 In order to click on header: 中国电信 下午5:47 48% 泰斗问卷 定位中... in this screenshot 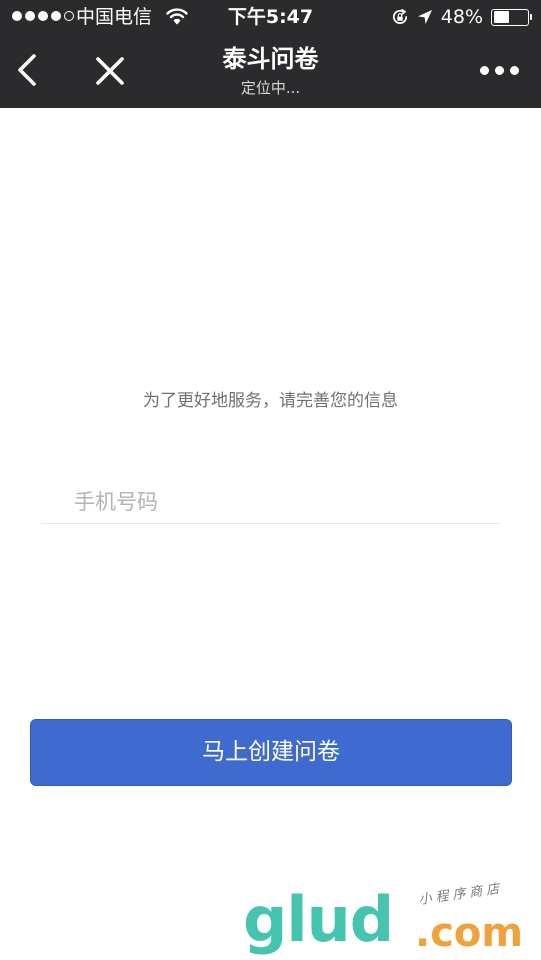, I will do `click(270, 54)`.